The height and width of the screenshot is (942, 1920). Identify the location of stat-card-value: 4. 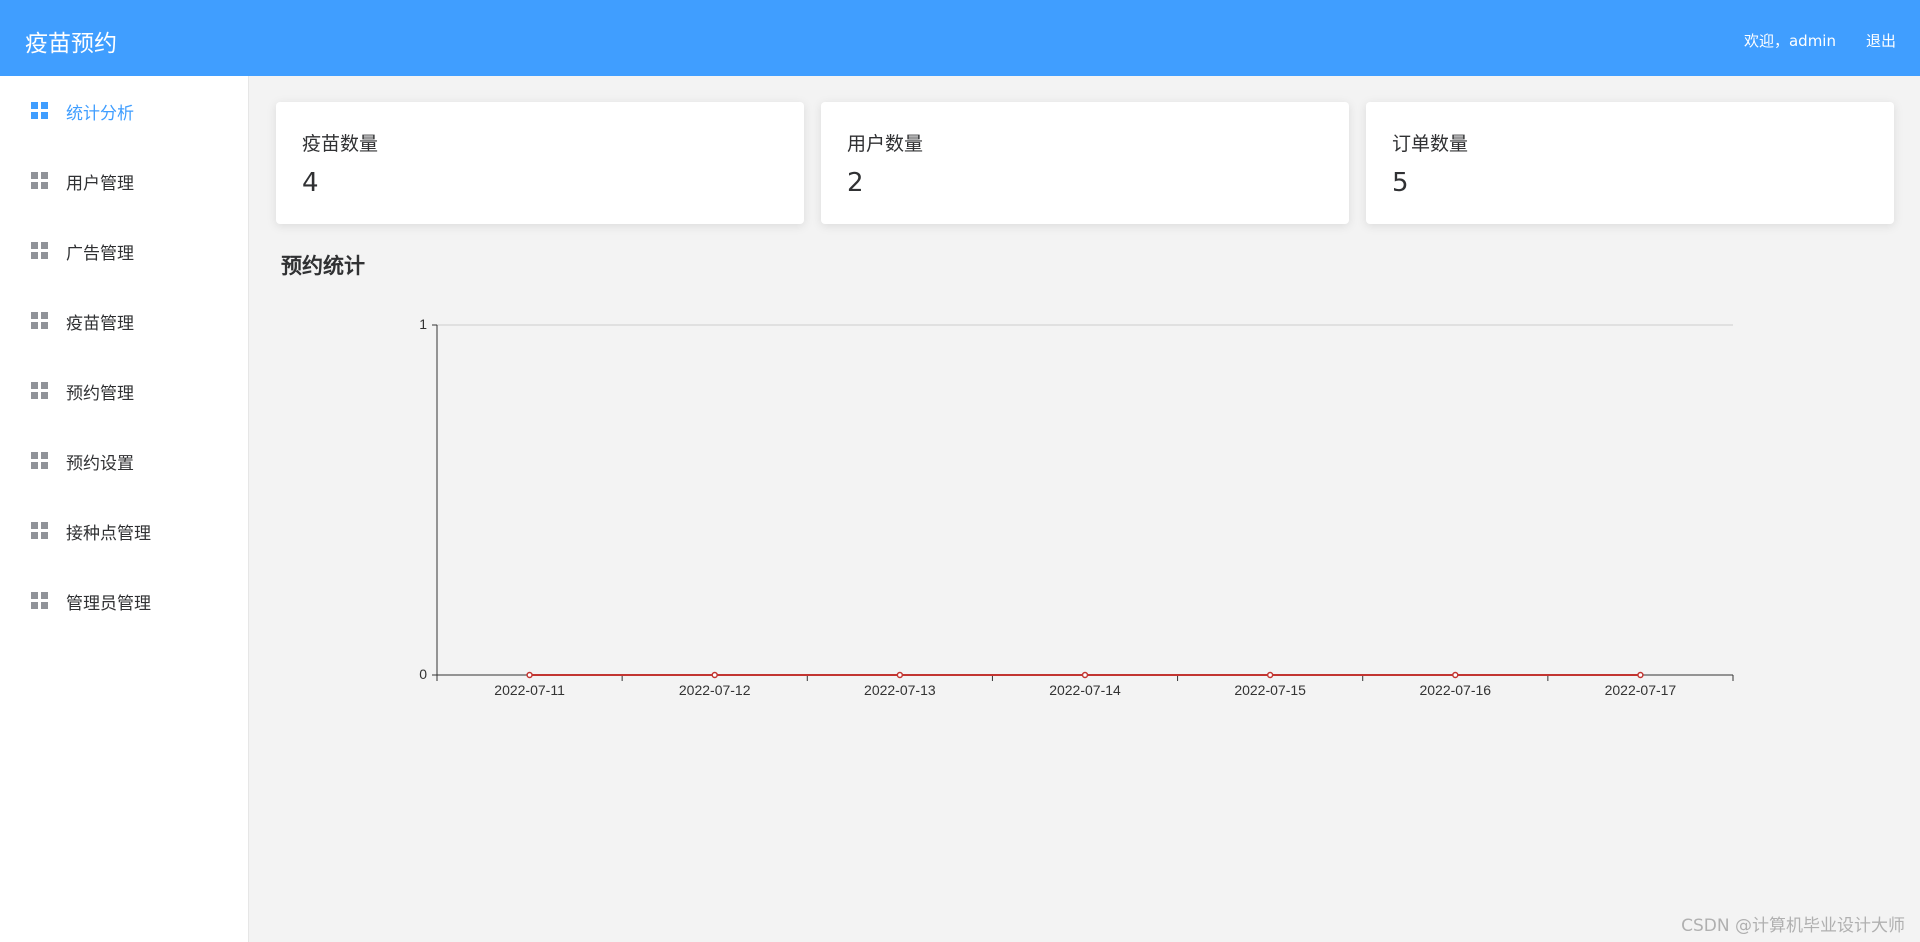
(310, 183).